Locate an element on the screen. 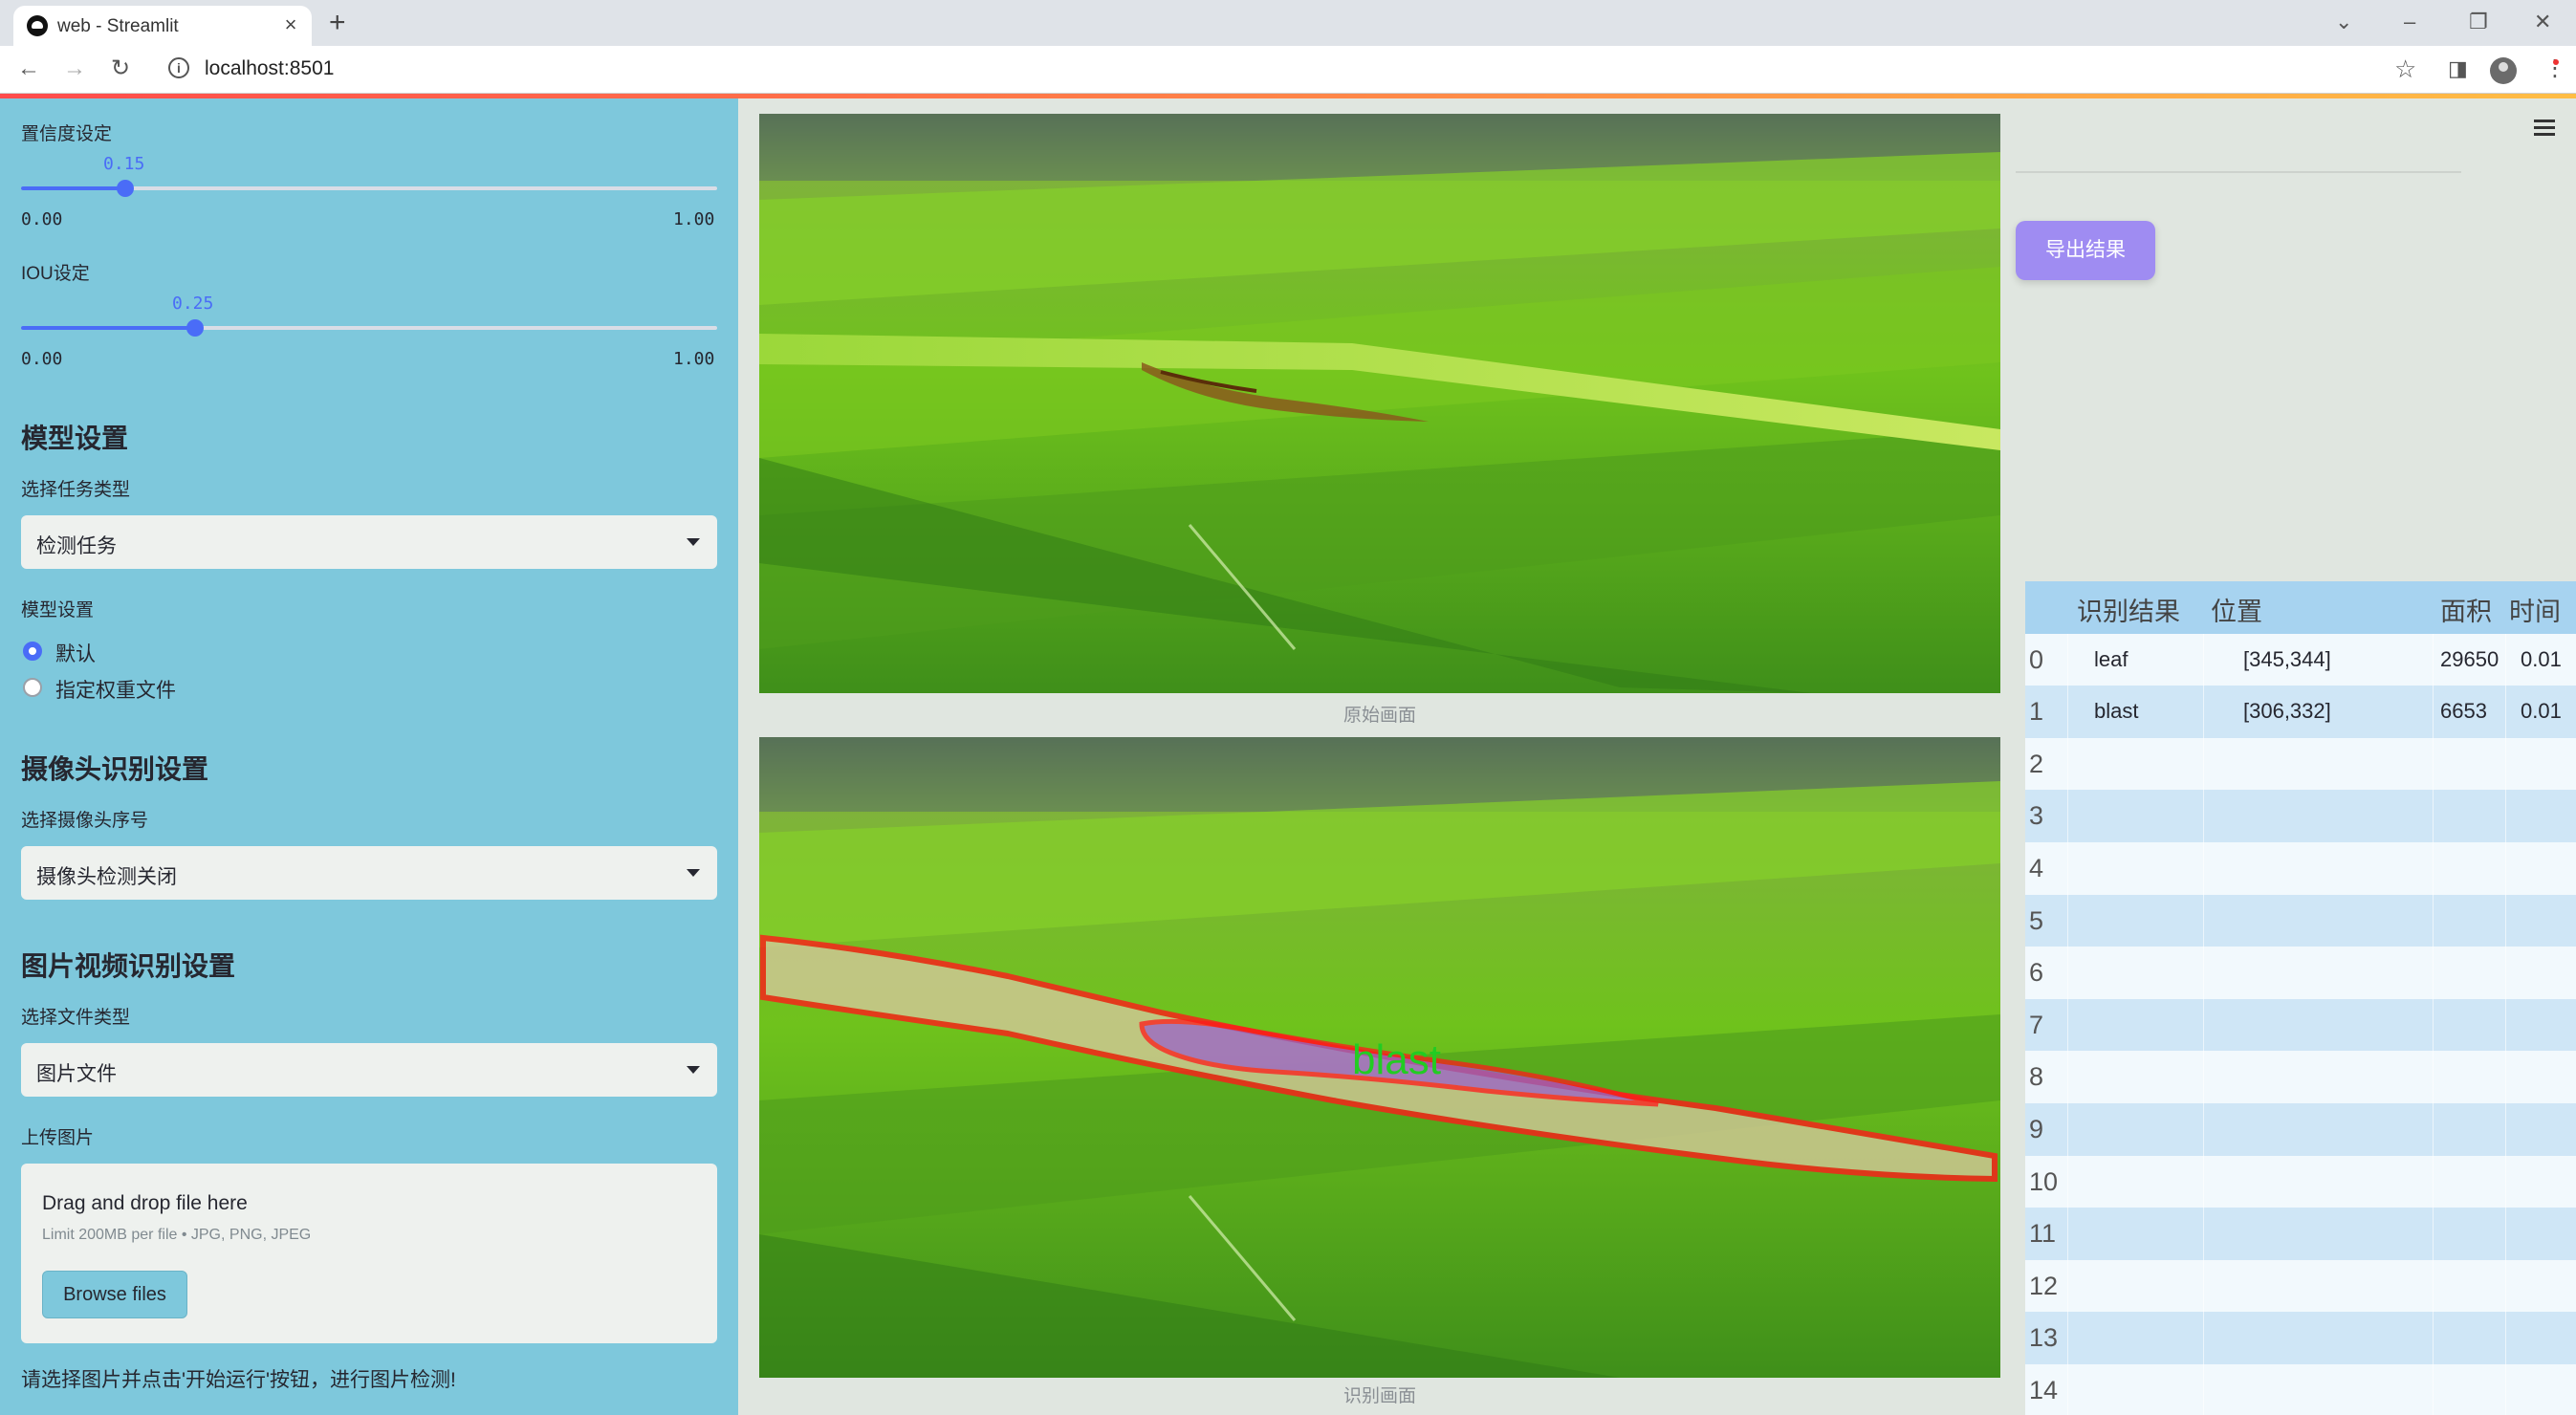  task-type-select: 检测任务 is located at coordinates (369, 542).